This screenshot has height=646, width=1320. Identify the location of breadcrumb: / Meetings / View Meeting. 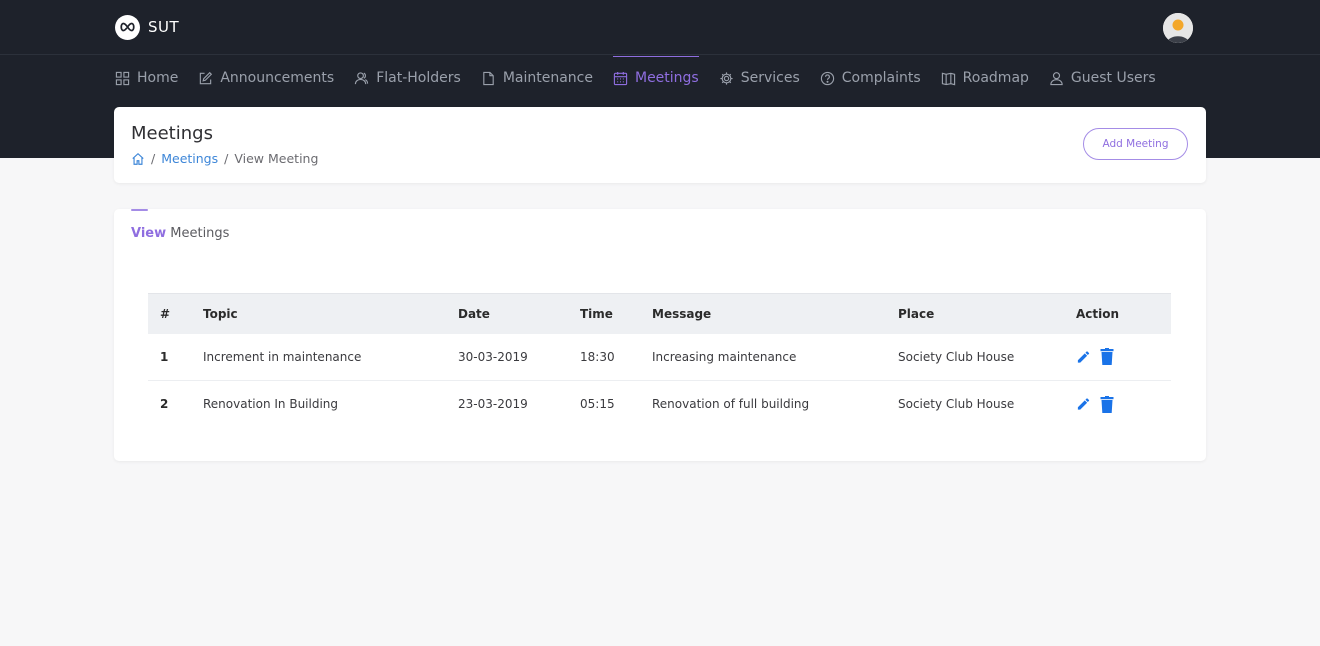
(224, 158).